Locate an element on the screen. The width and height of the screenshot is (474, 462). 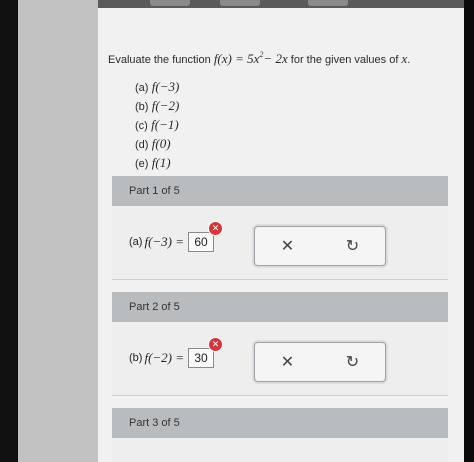
answer-input: 30 ✕ is located at coordinates (206, 352).